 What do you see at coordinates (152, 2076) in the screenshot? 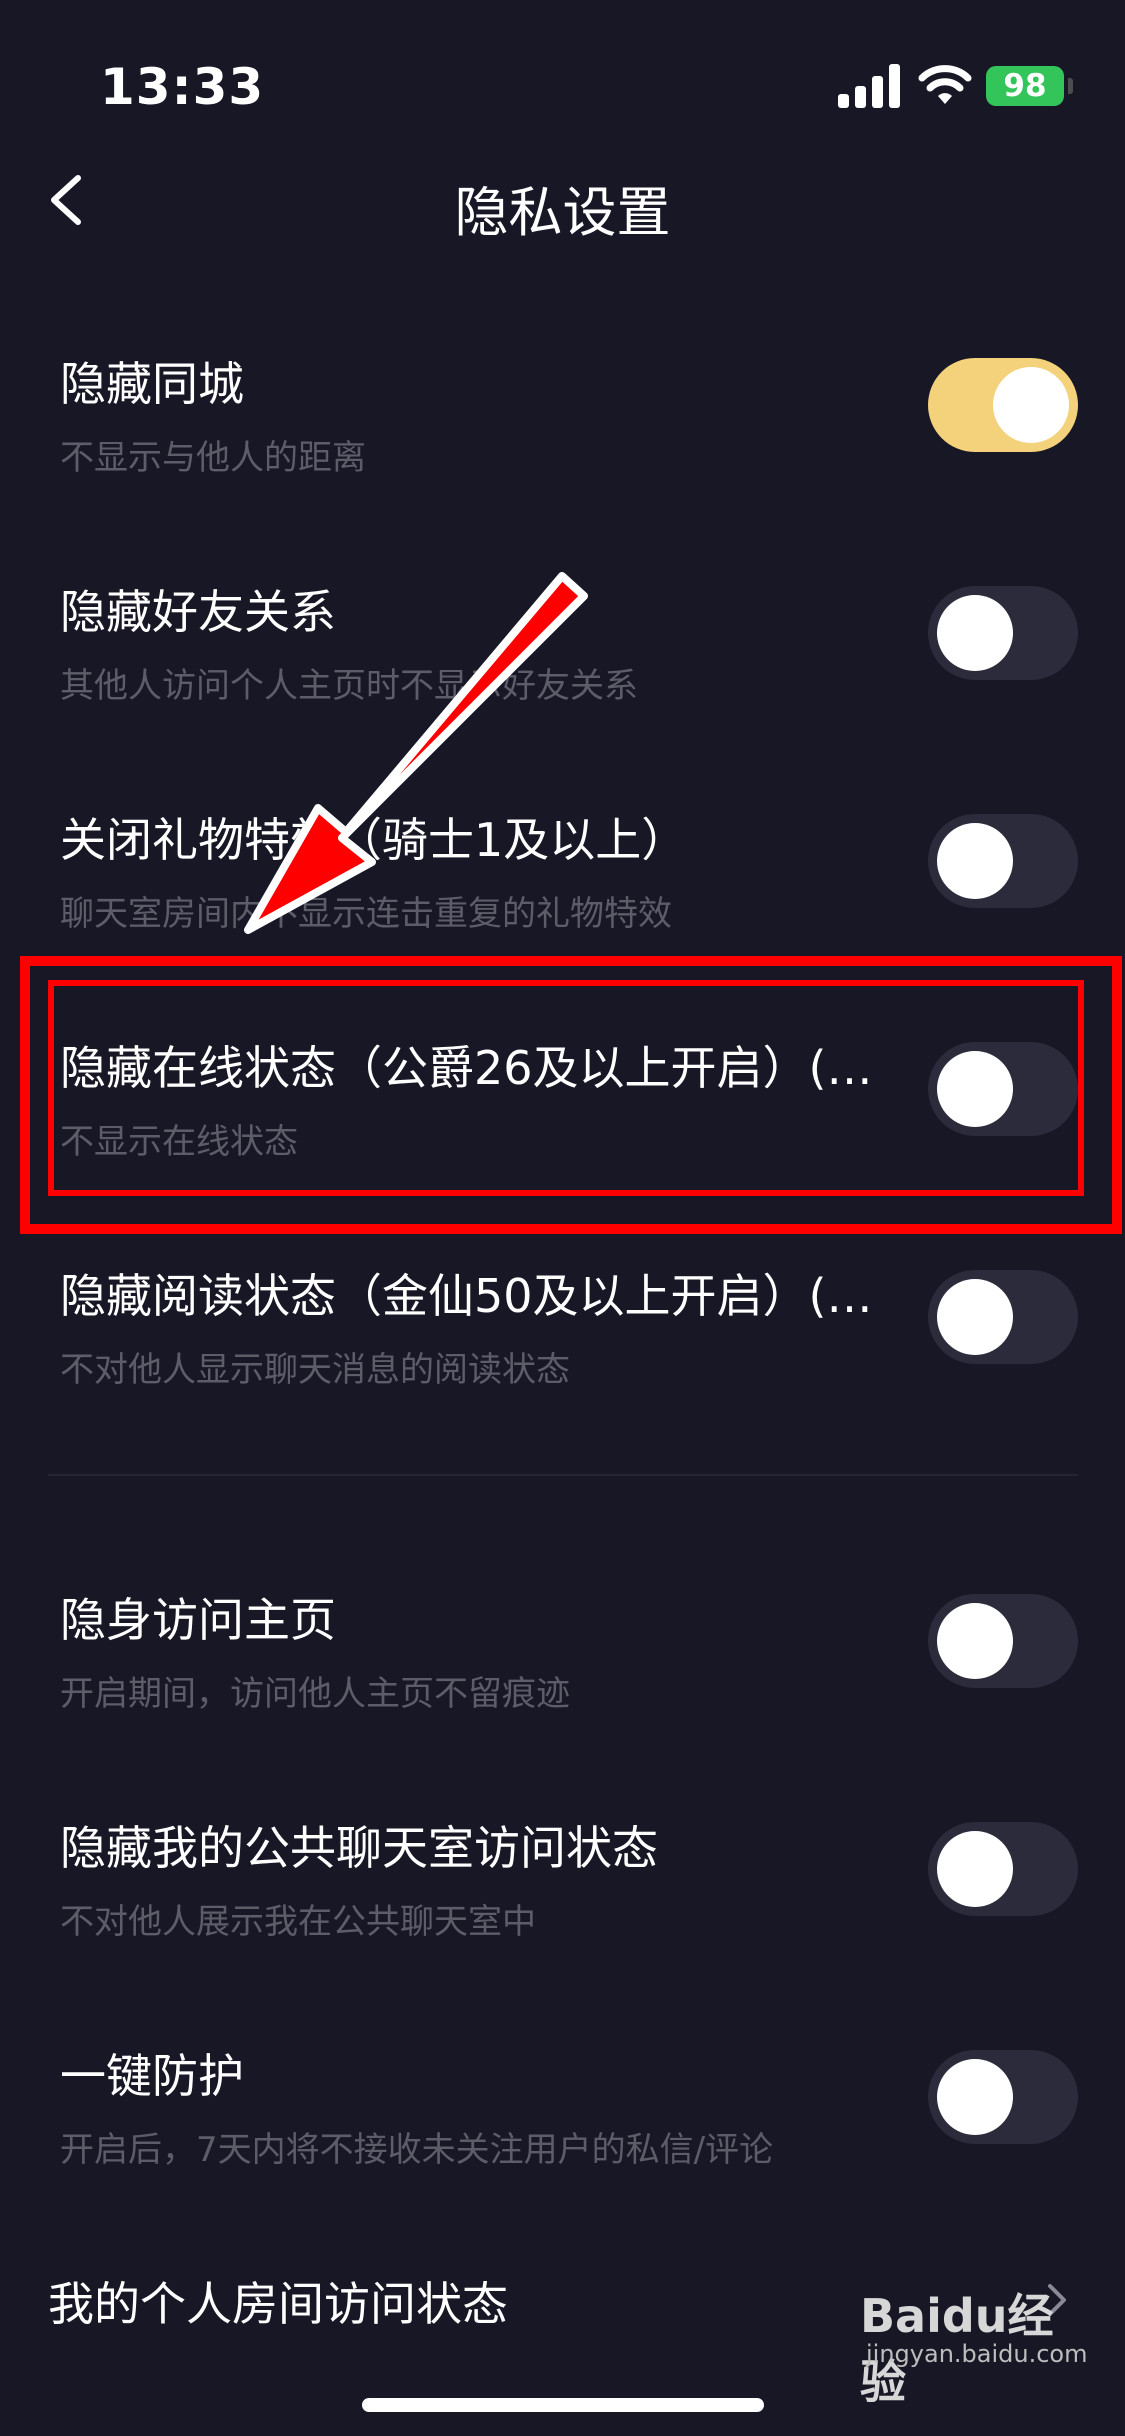
I see `setting-title: 一键防护` at bounding box center [152, 2076].